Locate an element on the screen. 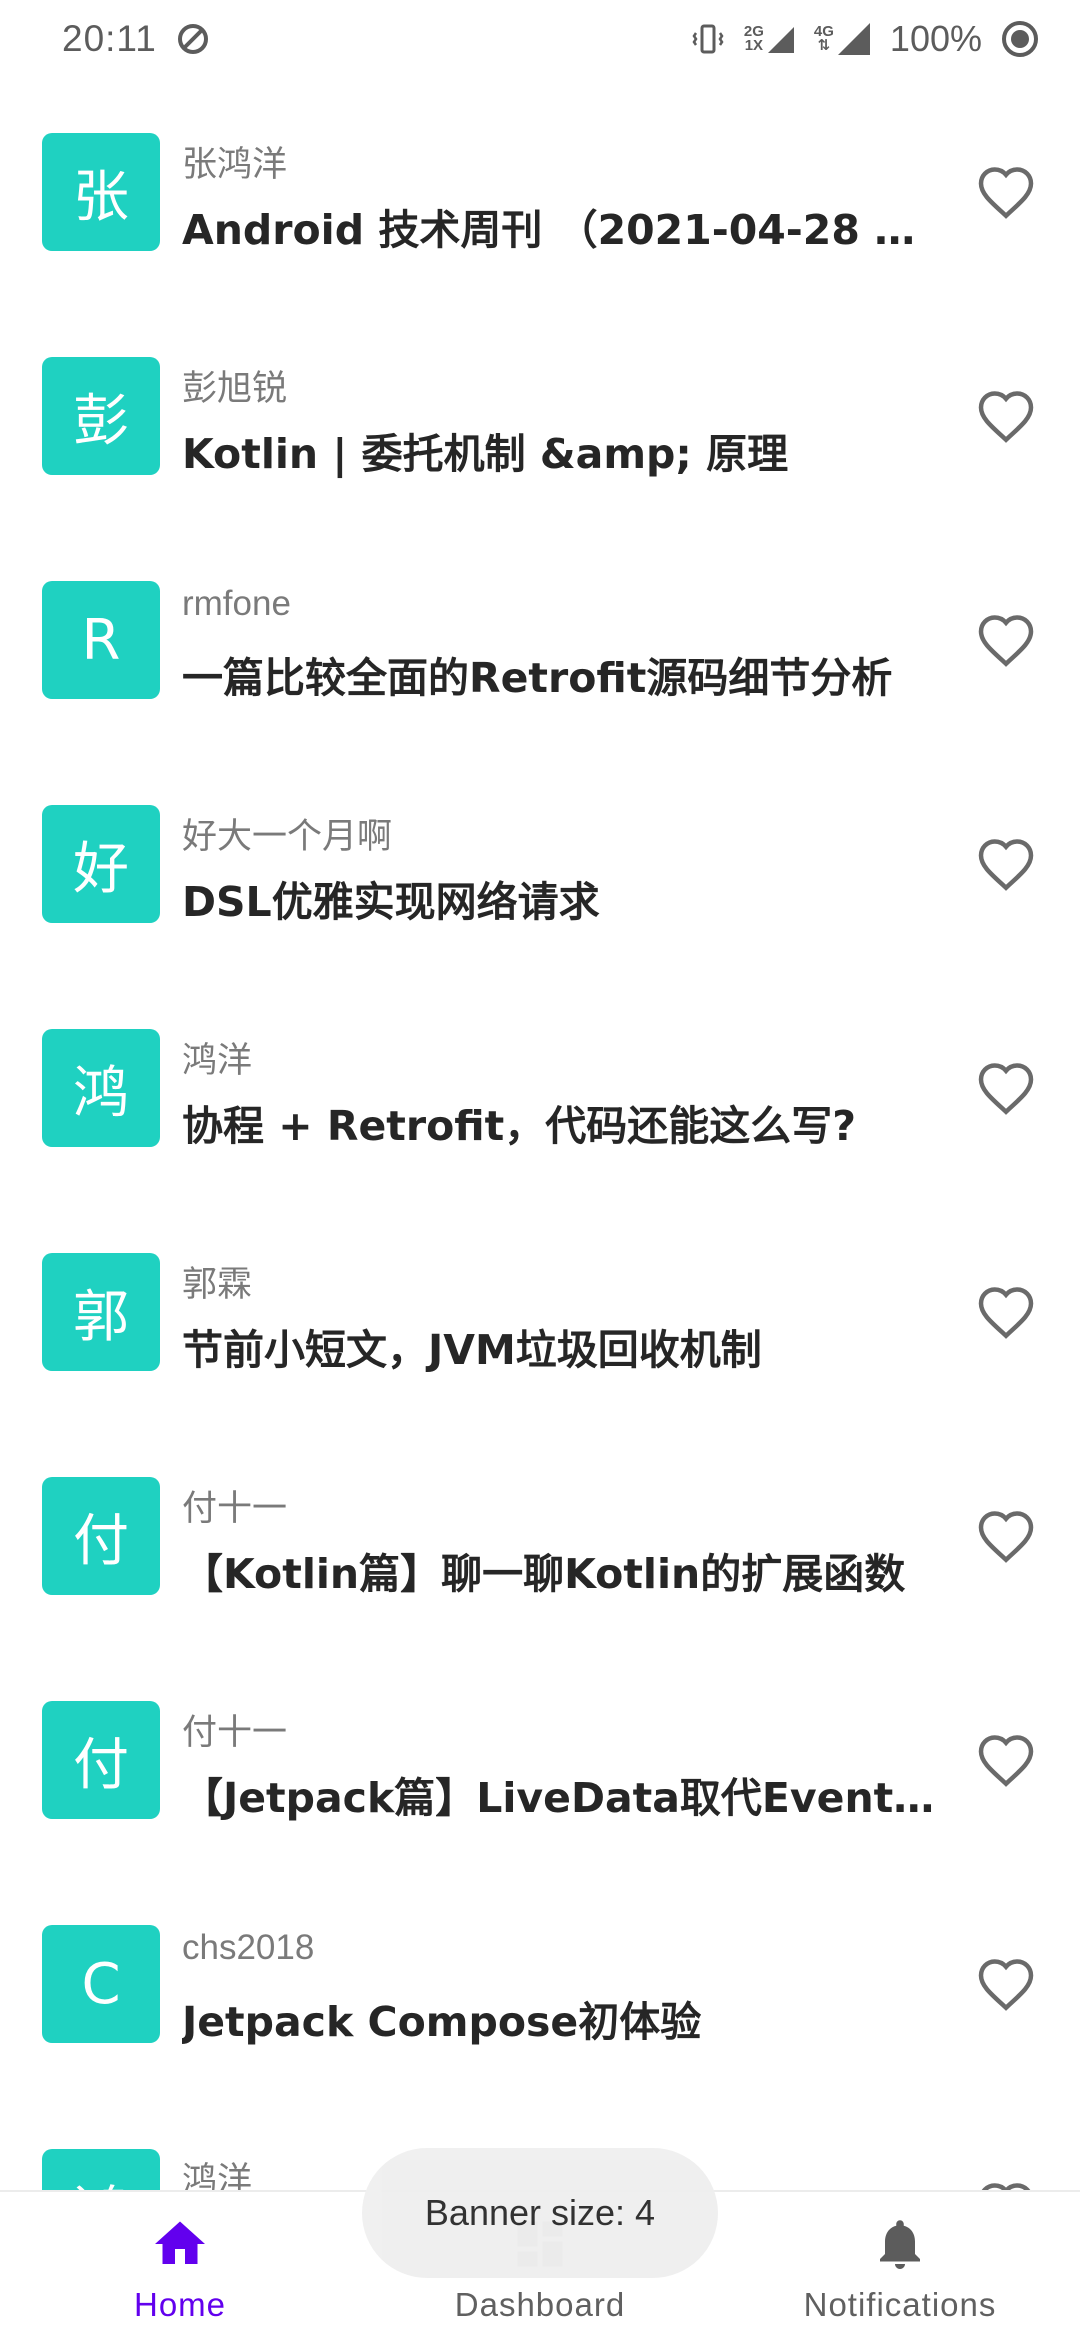 The width and height of the screenshot is (1080, 2340). article-title: 一篇比较全面的Retrofit源码细节分析 is located at coordinates (537, 678).